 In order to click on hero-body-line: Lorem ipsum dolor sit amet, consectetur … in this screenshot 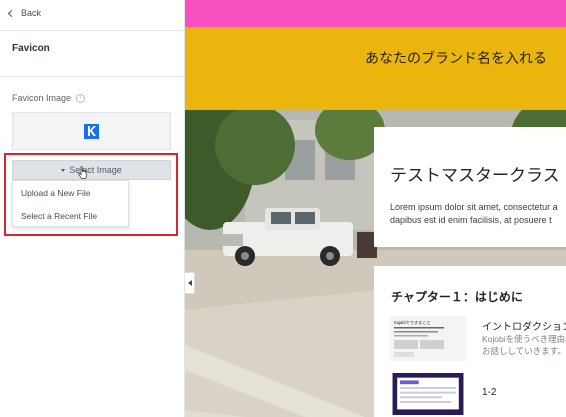, I will do `click(474, 207)`.